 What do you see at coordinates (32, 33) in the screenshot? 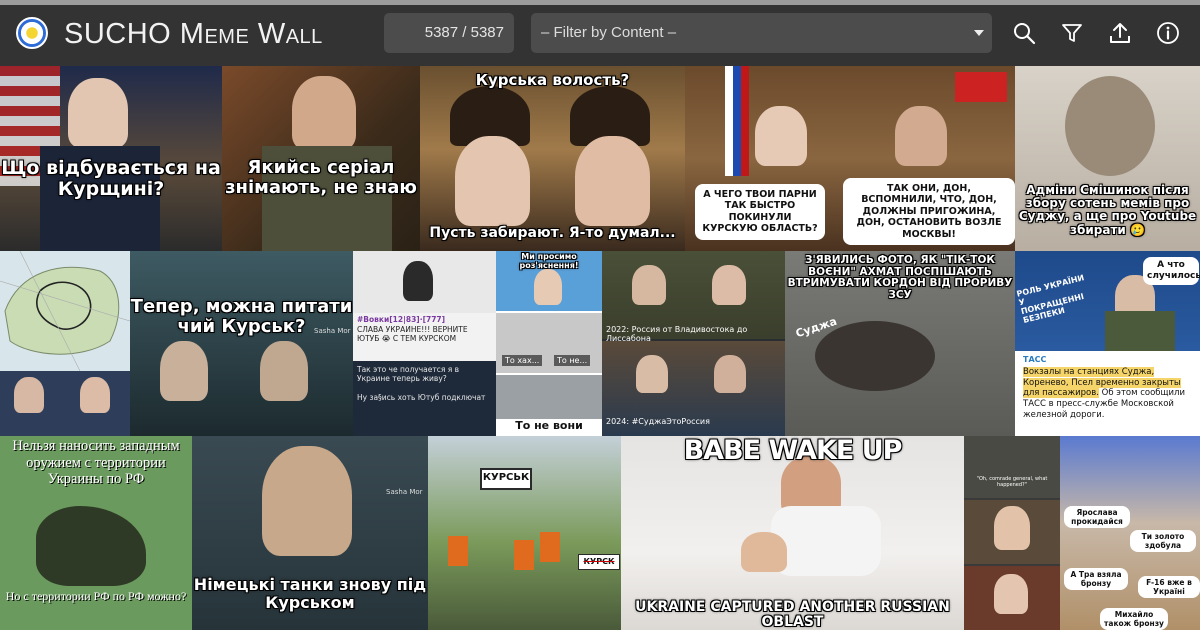
I see `sucho-logo-icon` at bounding box center [32, 33].